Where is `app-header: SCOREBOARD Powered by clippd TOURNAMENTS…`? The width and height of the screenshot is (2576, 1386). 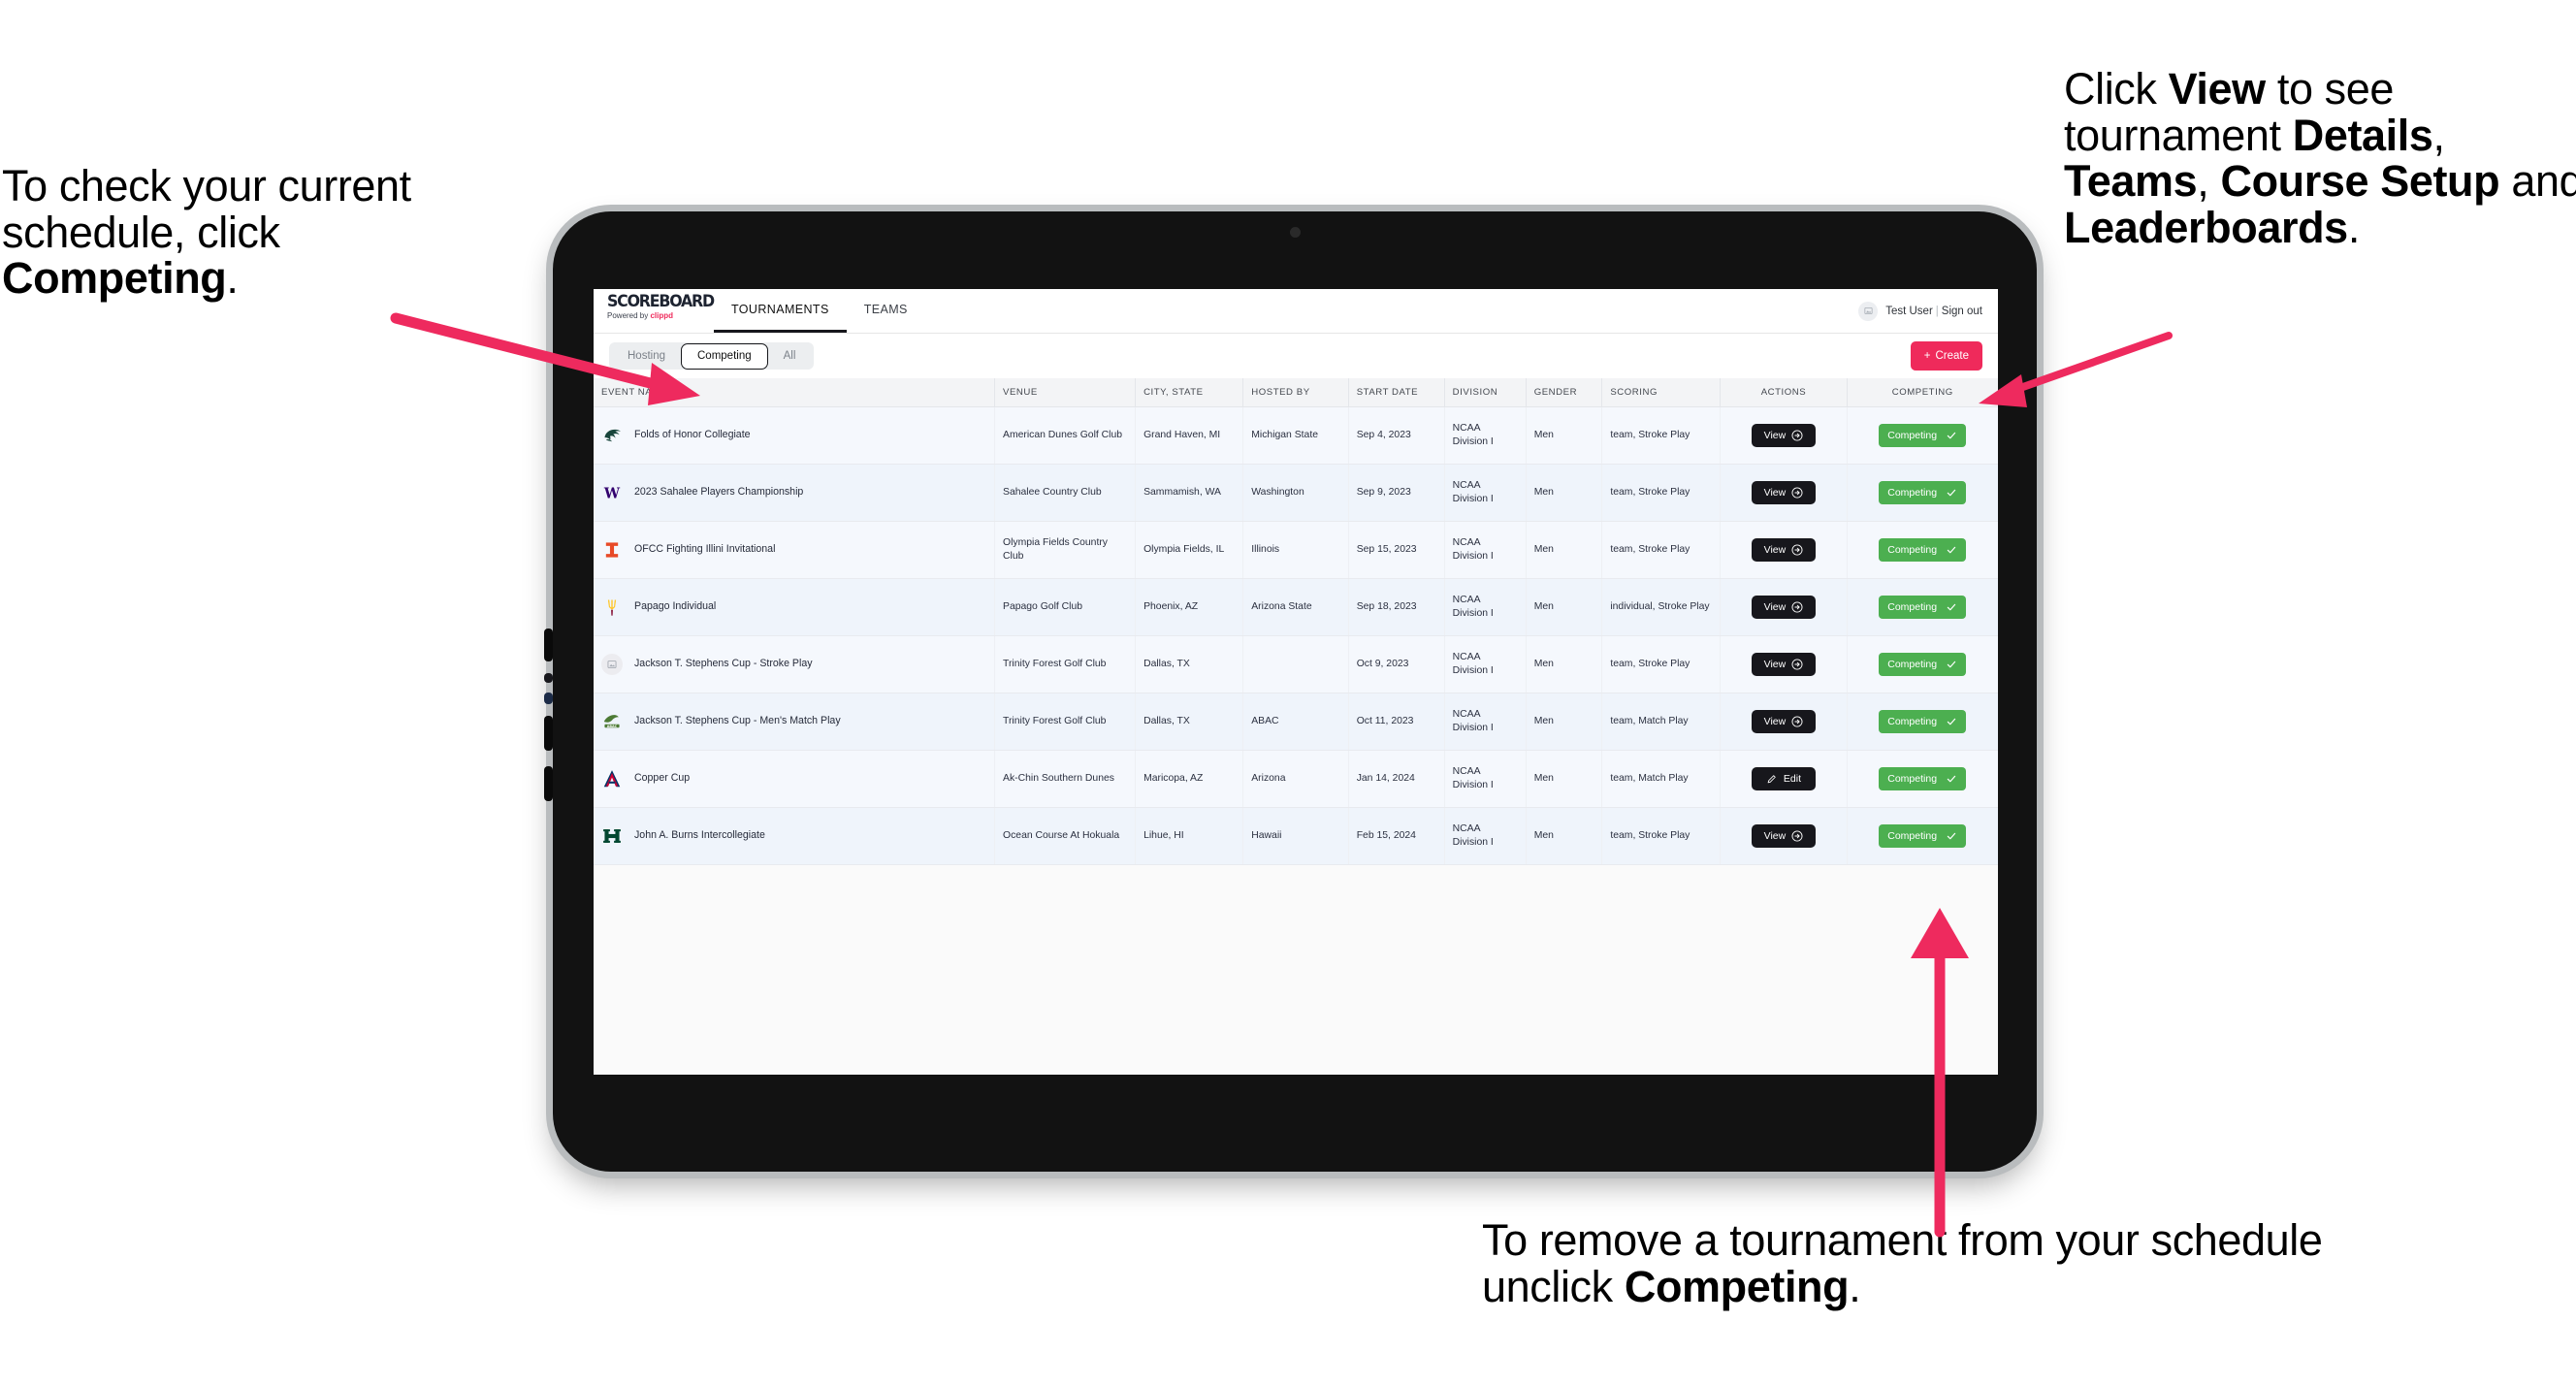
app-header: SCOREBOARD Powered by clippd TOURNAMENTS… is located at coordinates (1296, 311).